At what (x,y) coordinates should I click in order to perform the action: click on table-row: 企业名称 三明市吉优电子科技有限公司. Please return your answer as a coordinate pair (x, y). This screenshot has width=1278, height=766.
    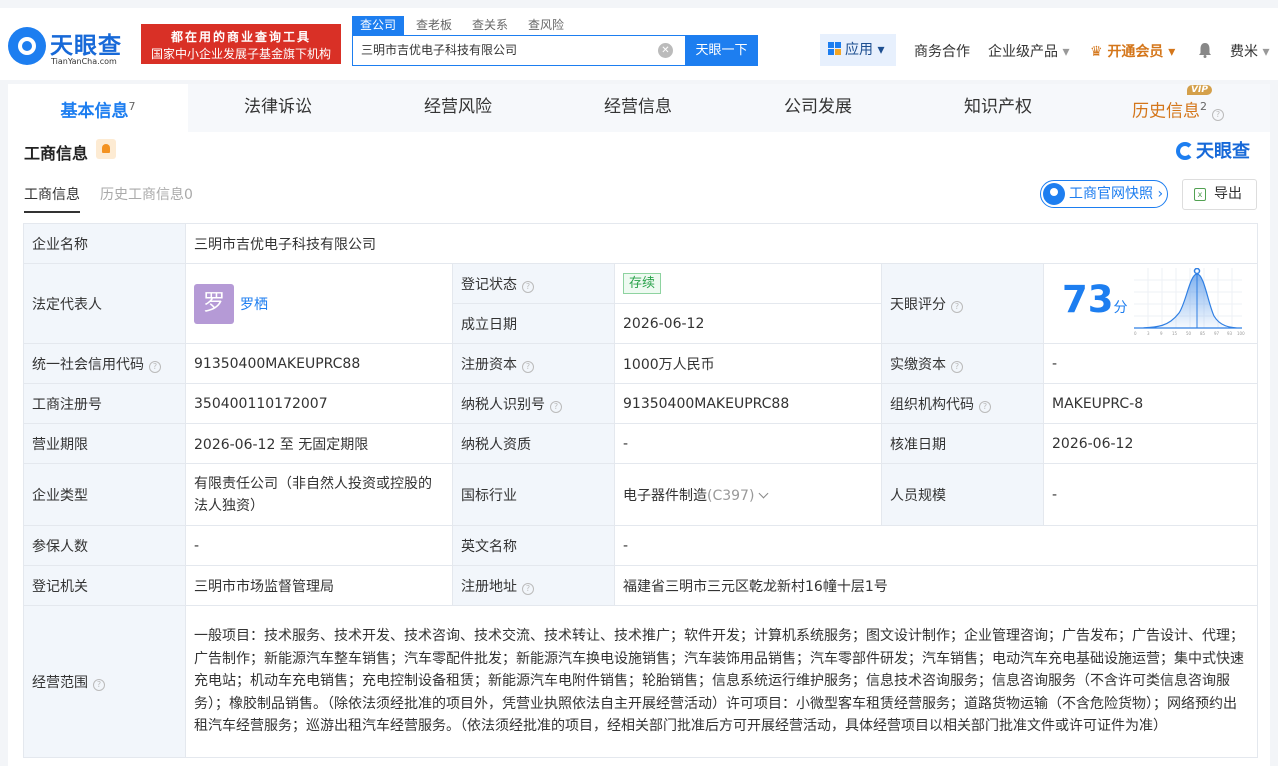
    Looking at the image, I should click on (641, 243).